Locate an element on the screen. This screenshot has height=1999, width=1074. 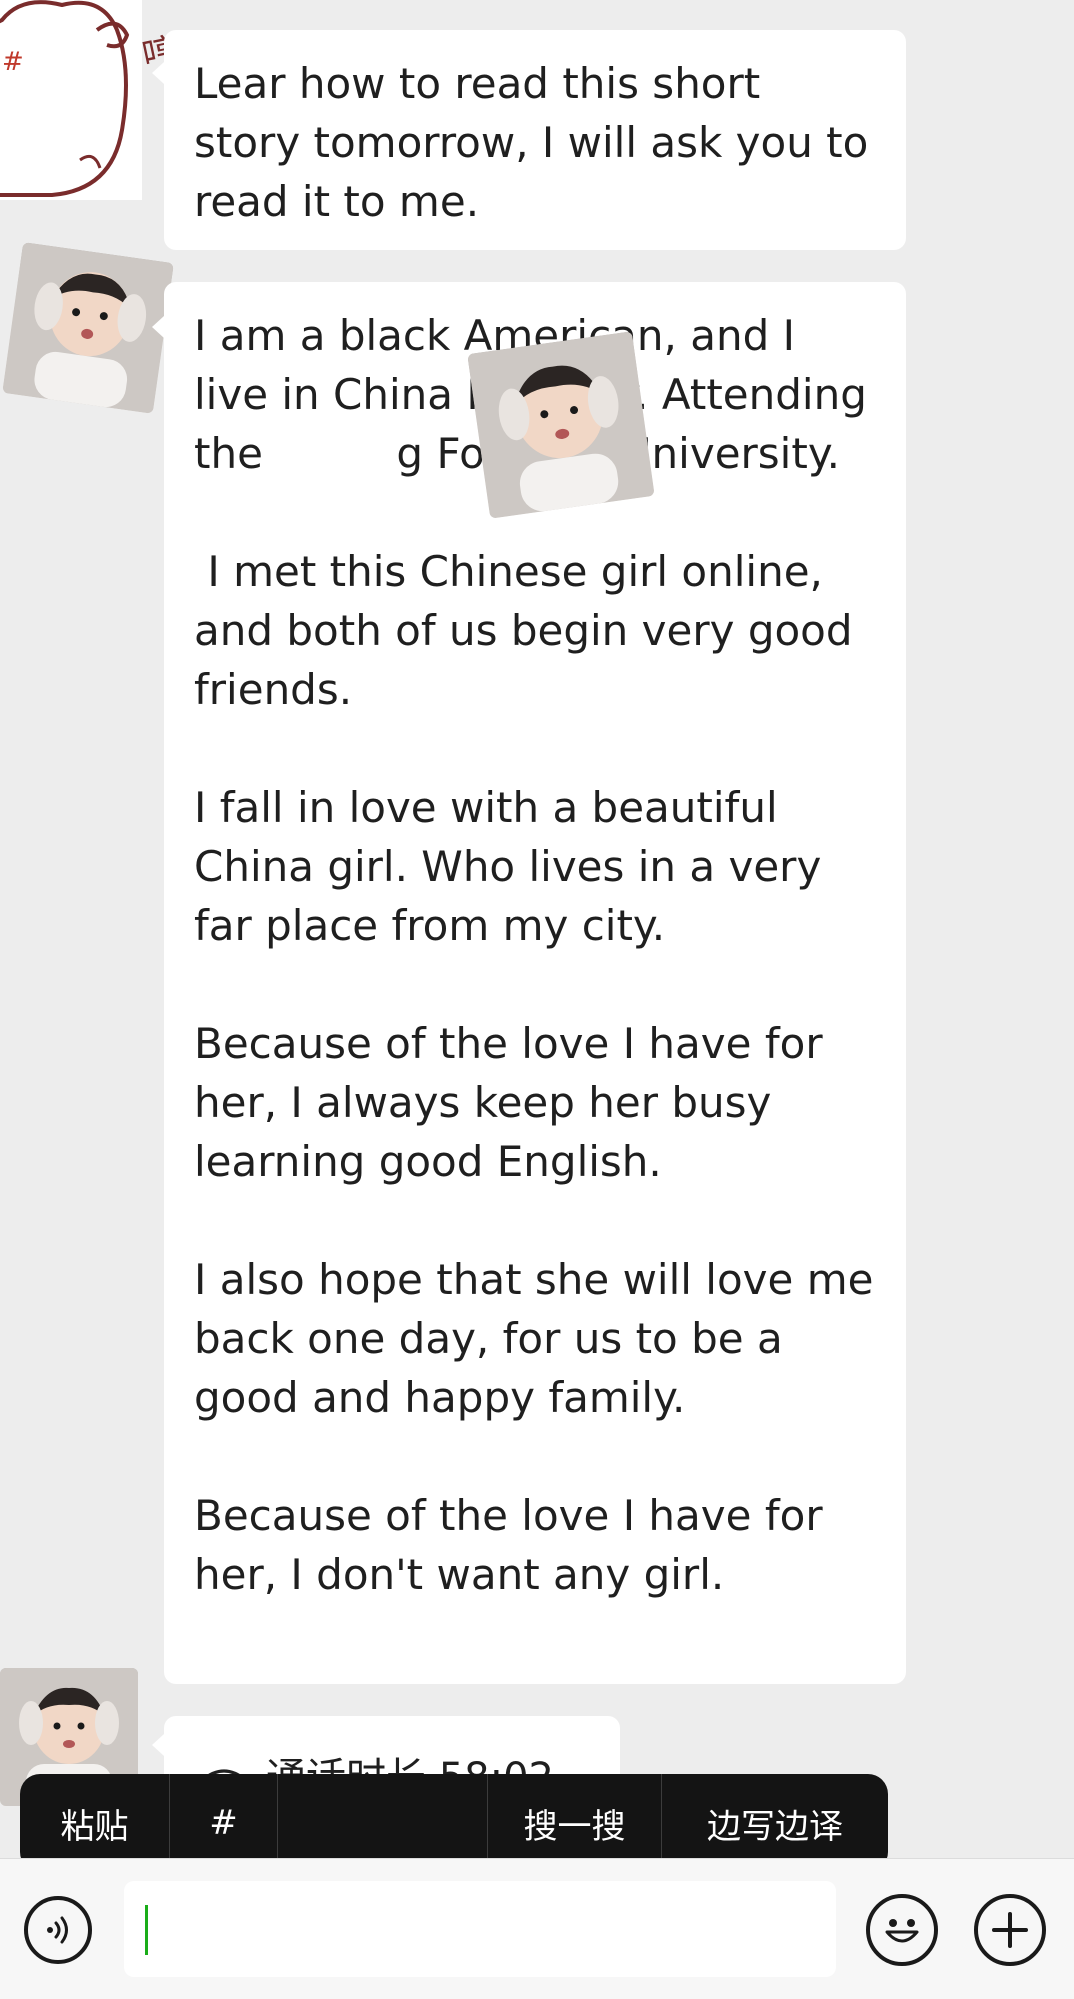
voice-icon is located at coordinates (57, 1930).